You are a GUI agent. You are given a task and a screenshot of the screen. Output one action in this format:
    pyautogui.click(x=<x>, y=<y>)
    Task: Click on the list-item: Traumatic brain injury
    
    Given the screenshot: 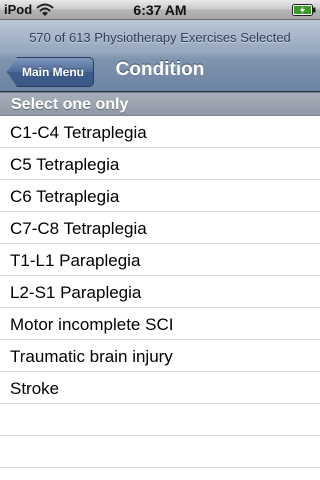 What is the action you would take?
    pyautogui.click(x=160, y=356)
    